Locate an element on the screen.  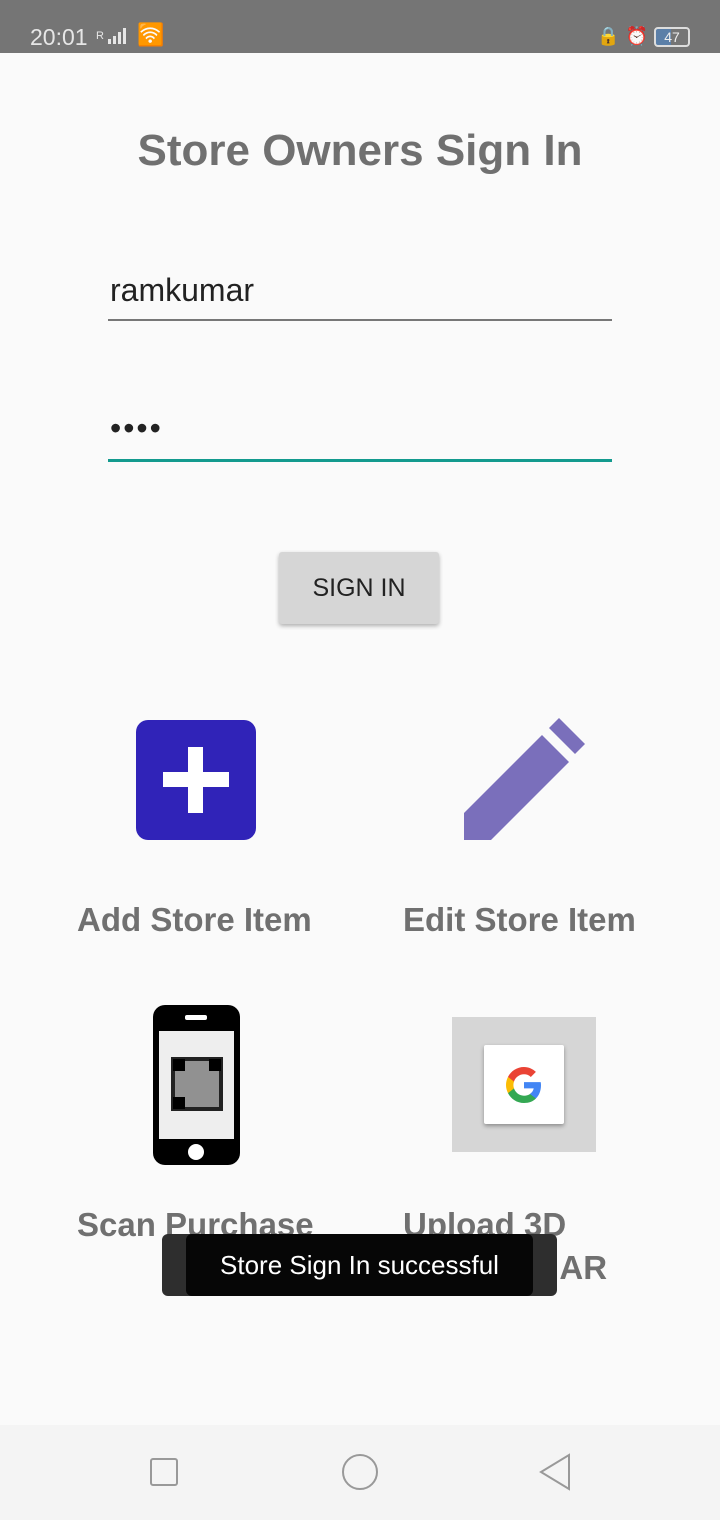
navigation-bar is located at coordinates (360, 1472).